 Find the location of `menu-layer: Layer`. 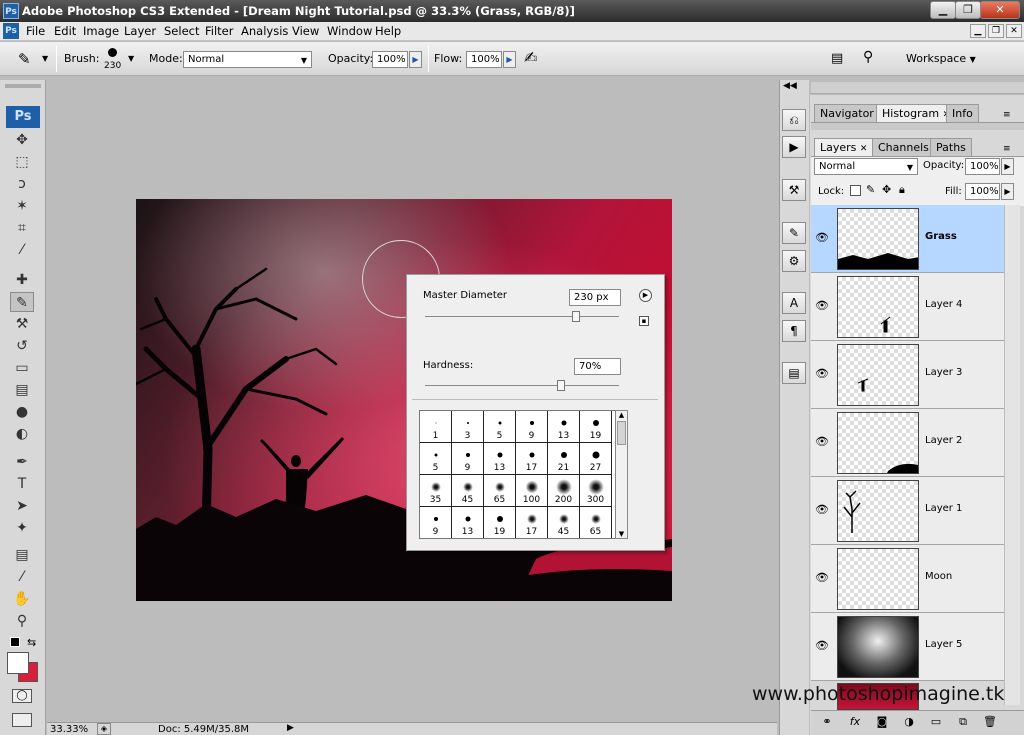

menu-layer: Layer is located at coordinates (140, 31).